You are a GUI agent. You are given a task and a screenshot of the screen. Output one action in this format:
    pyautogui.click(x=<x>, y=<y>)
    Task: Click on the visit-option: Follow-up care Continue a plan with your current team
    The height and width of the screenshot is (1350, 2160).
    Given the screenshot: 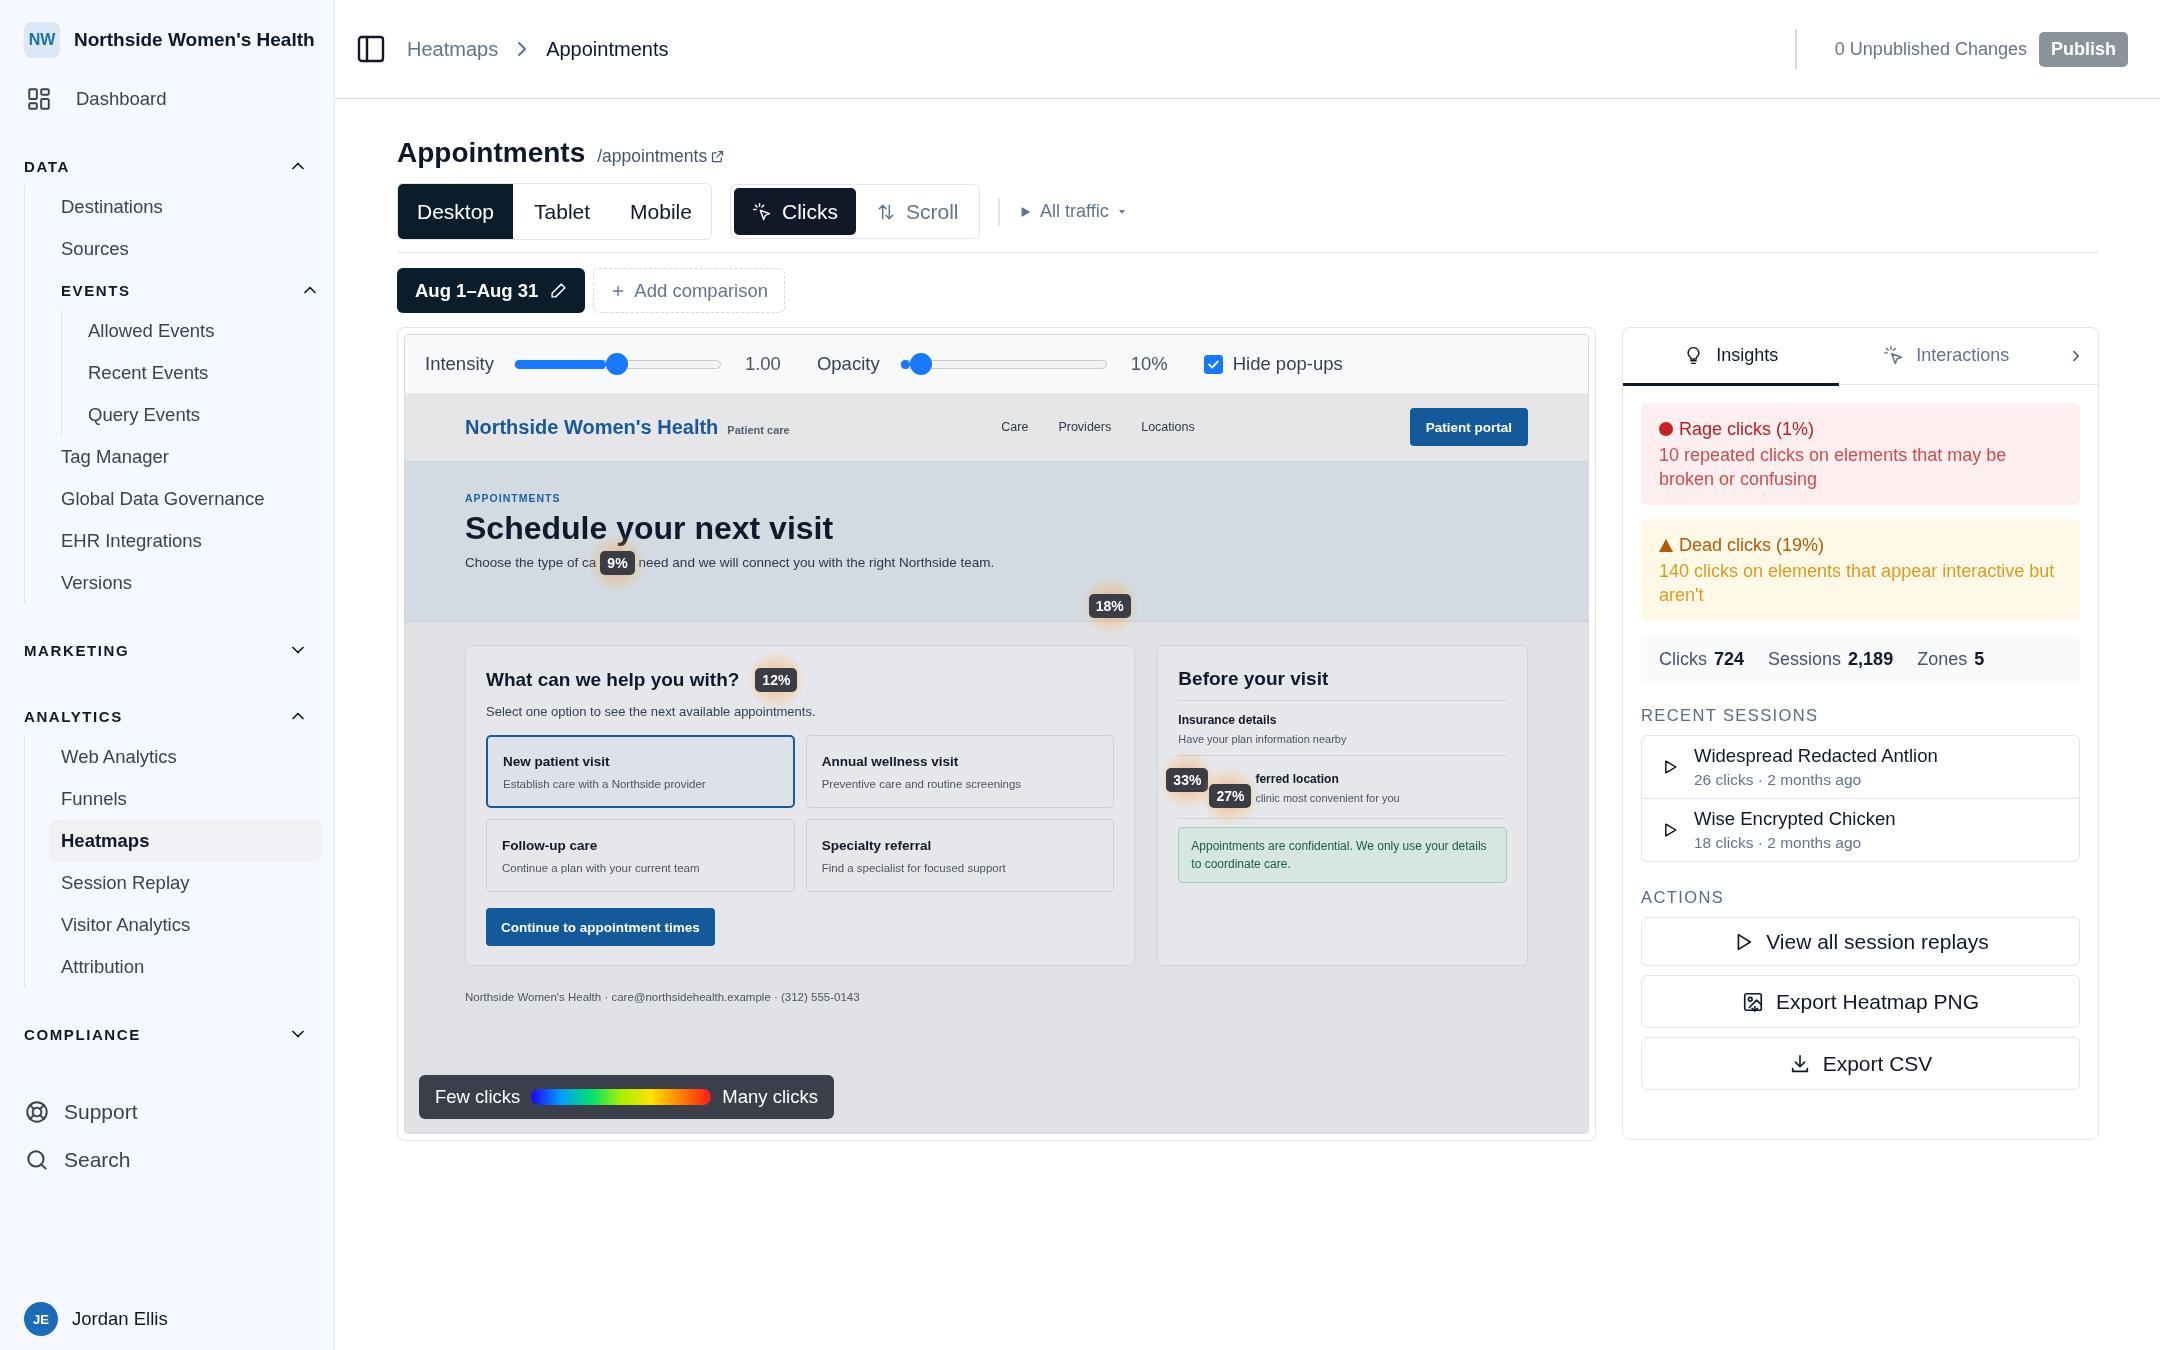 What is the action you would take?
    pyautogui.click(x=640, y=855)
    